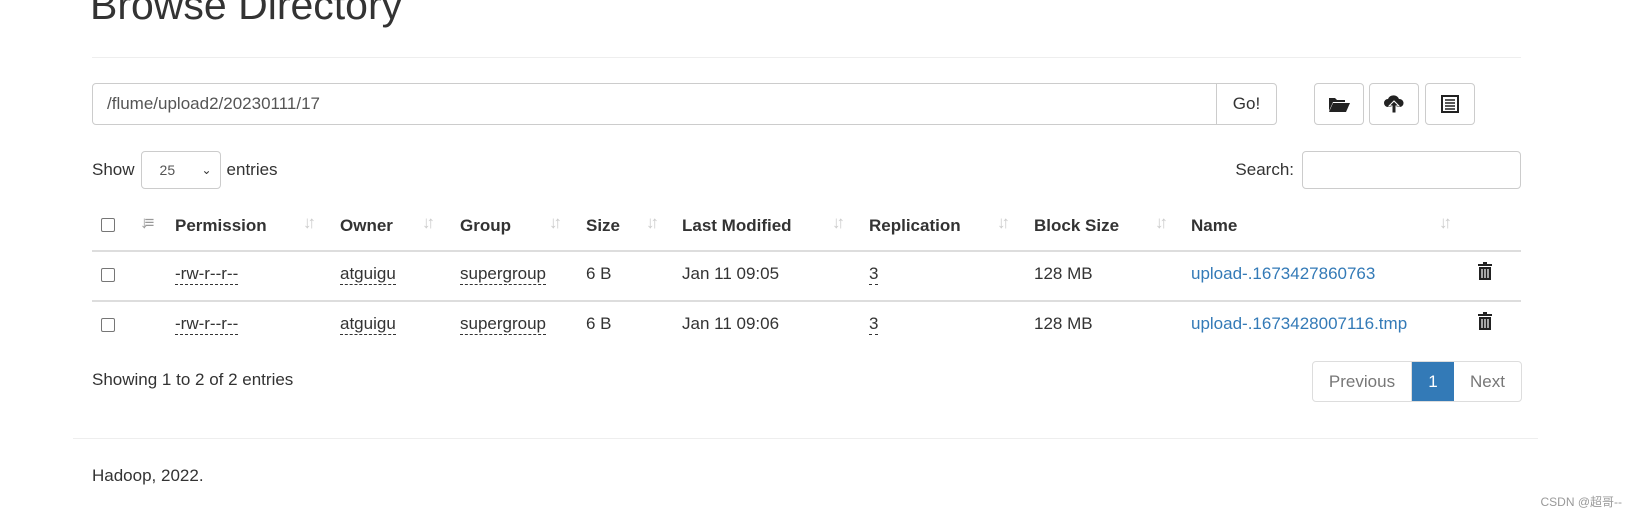 Image resolution: width=1630 pixels, height=515 pixels. I want to click on previous-button: Previous, so click(1362, 381).